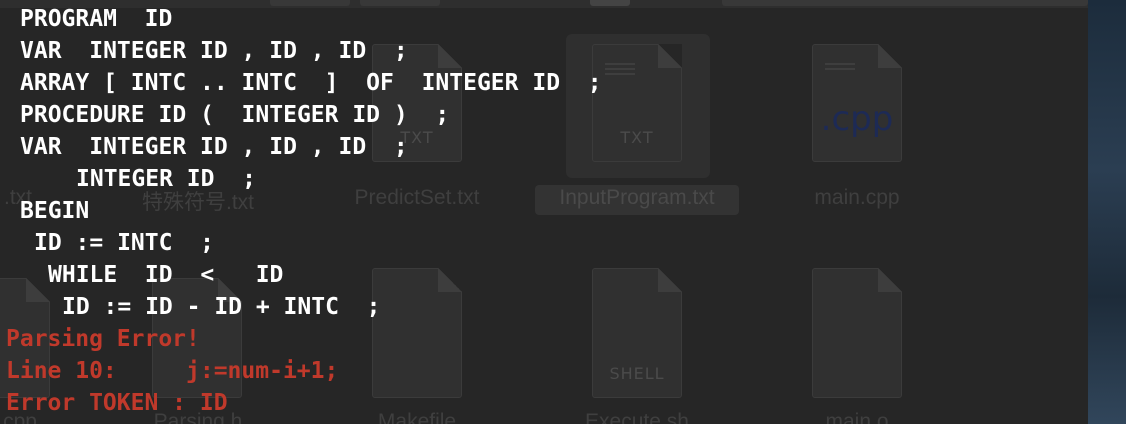 The width and height of the screenshot is (1126, 424). Describe the element at coordinates (124, 243) in the screenshot. I see `token-line: ID := INTC ;` at that location.